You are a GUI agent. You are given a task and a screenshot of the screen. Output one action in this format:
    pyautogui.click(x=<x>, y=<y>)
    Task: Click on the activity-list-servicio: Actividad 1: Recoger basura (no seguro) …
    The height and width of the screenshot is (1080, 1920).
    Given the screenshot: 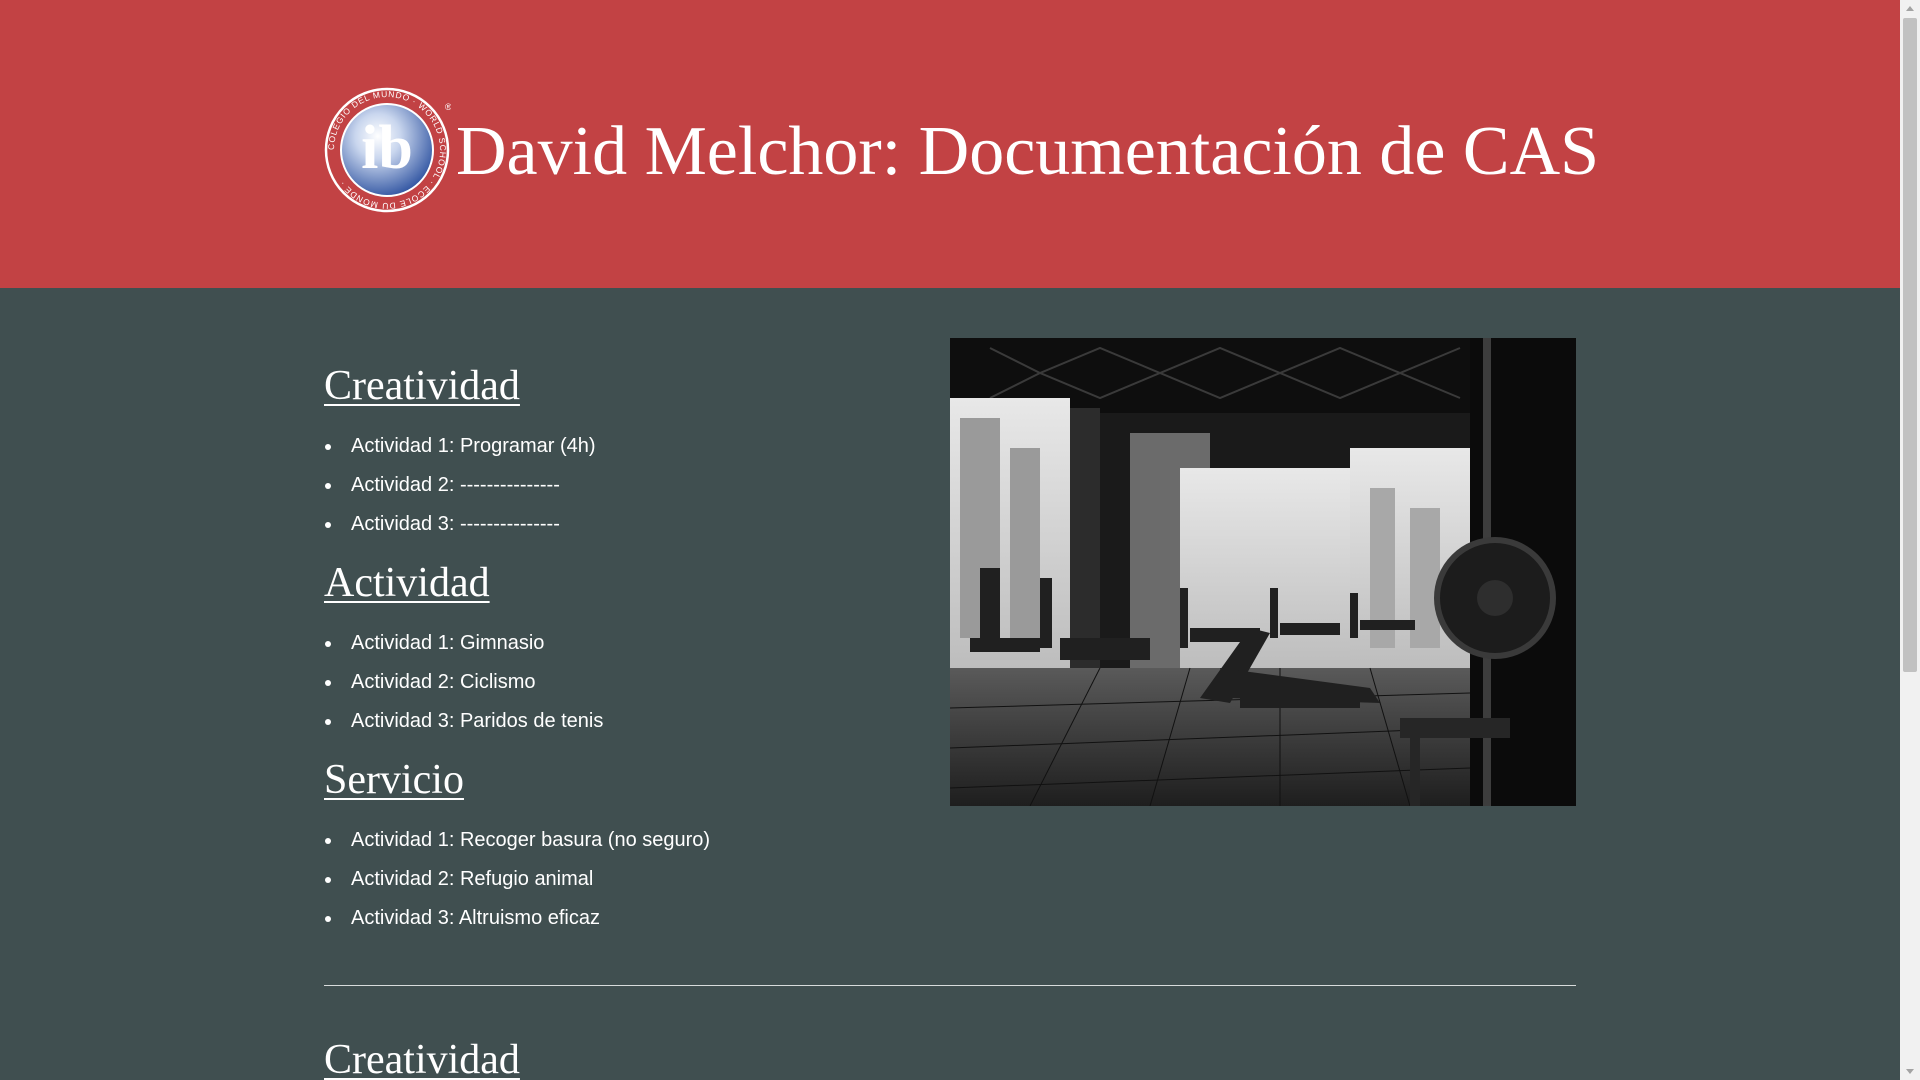 What is the action you would take?
    pyautogui.click(x=517, y=879)
    